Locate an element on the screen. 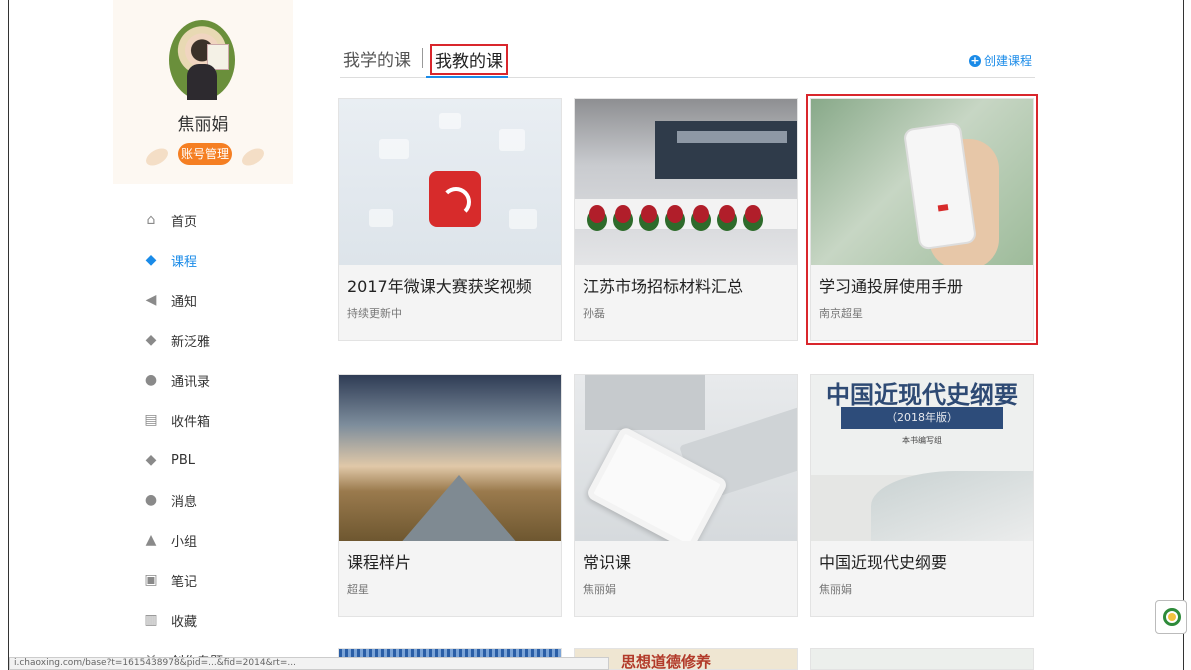 The width and height of the screenshot is (1191, 670). sidebar-item-inbox: ▤ 收件箱 is located at coordinates (203, 420).